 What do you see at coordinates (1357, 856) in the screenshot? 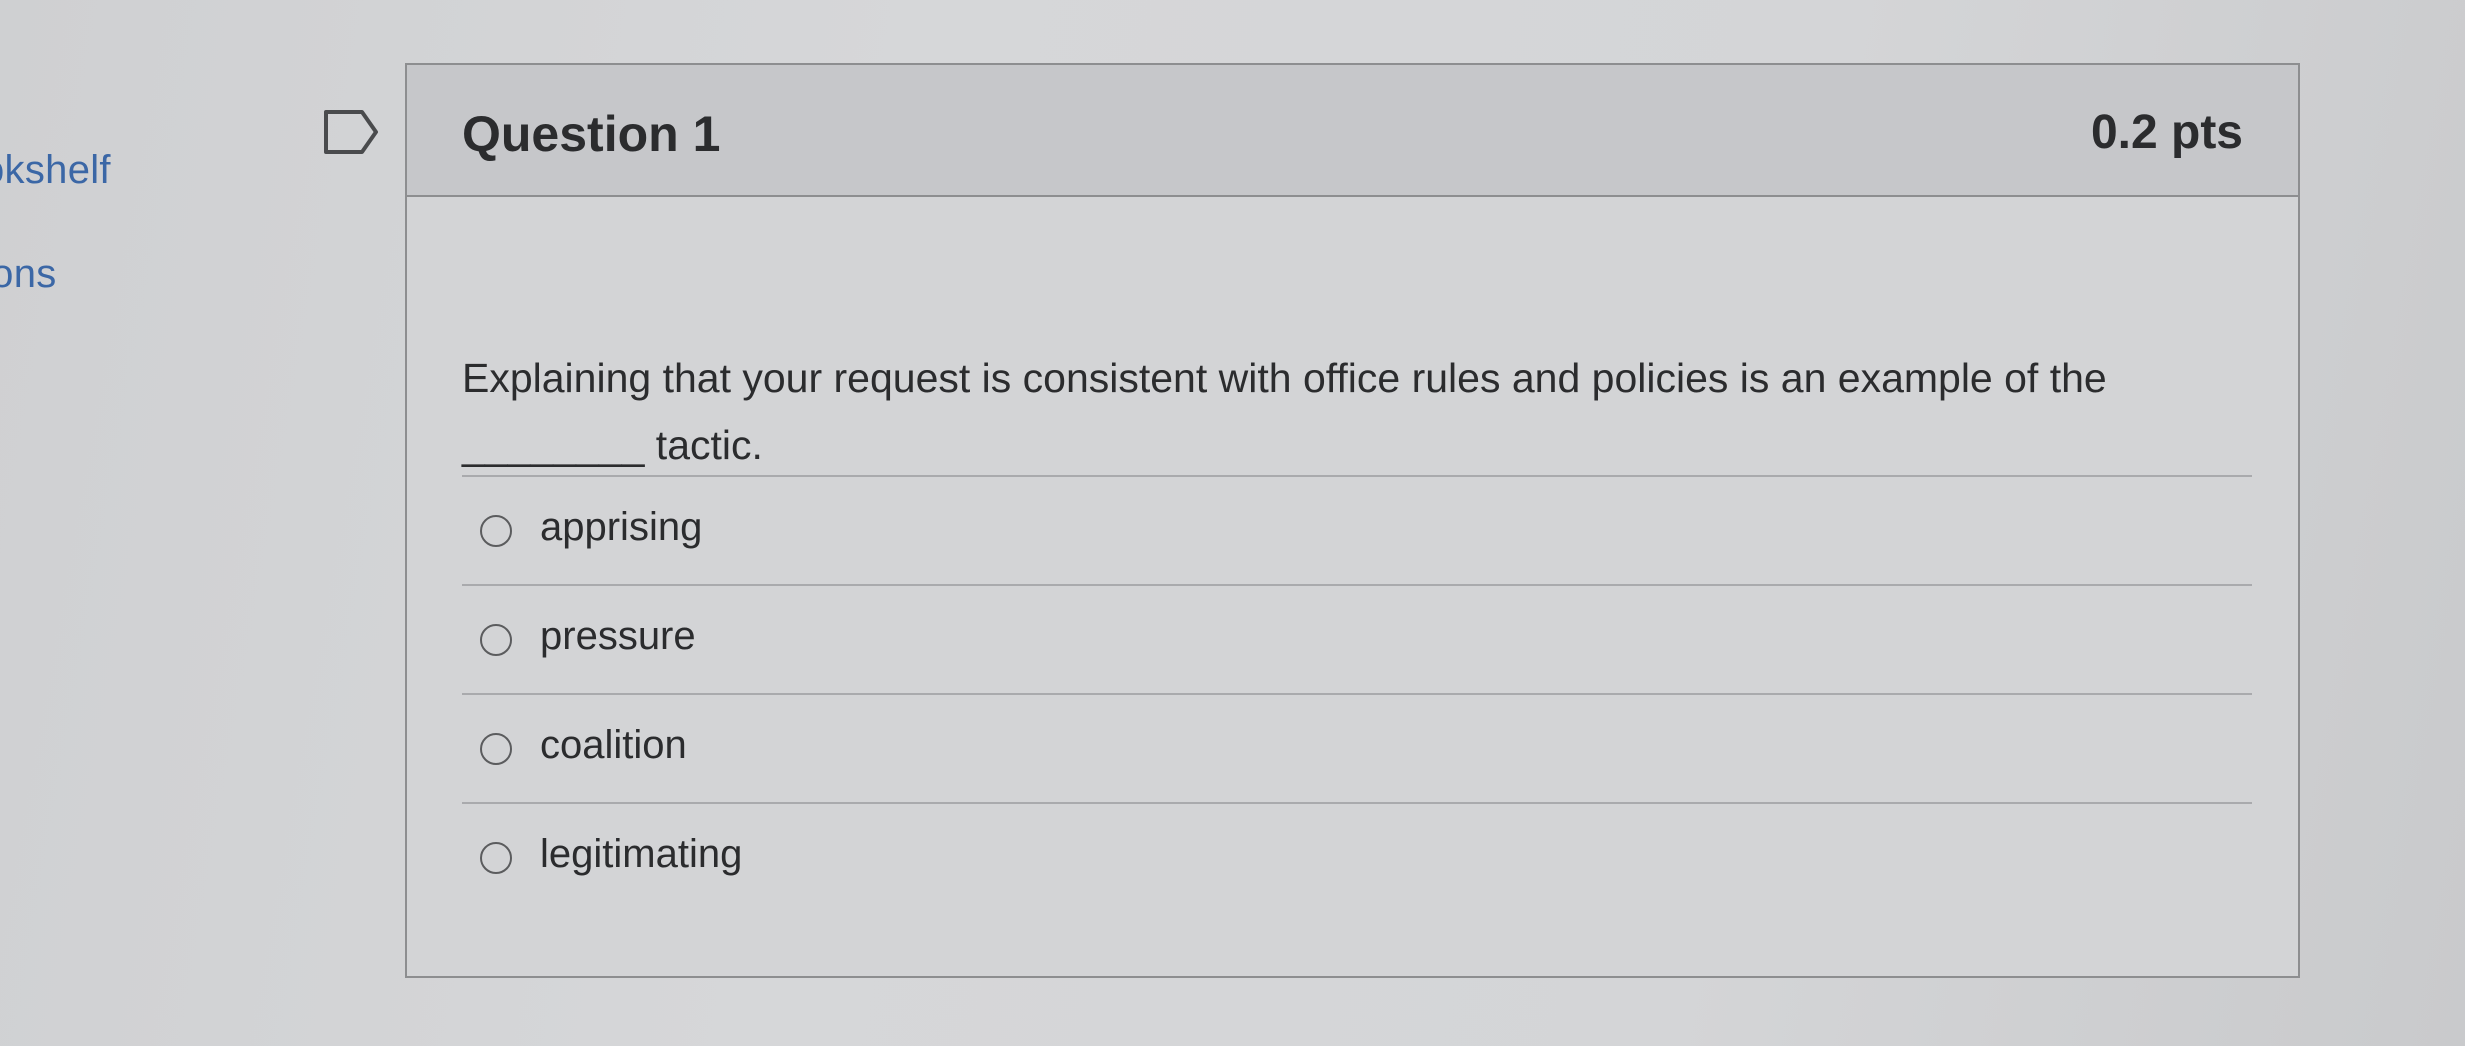
I see `answer-option-legitimating: legitimating` at bounding box center [1357, 856].